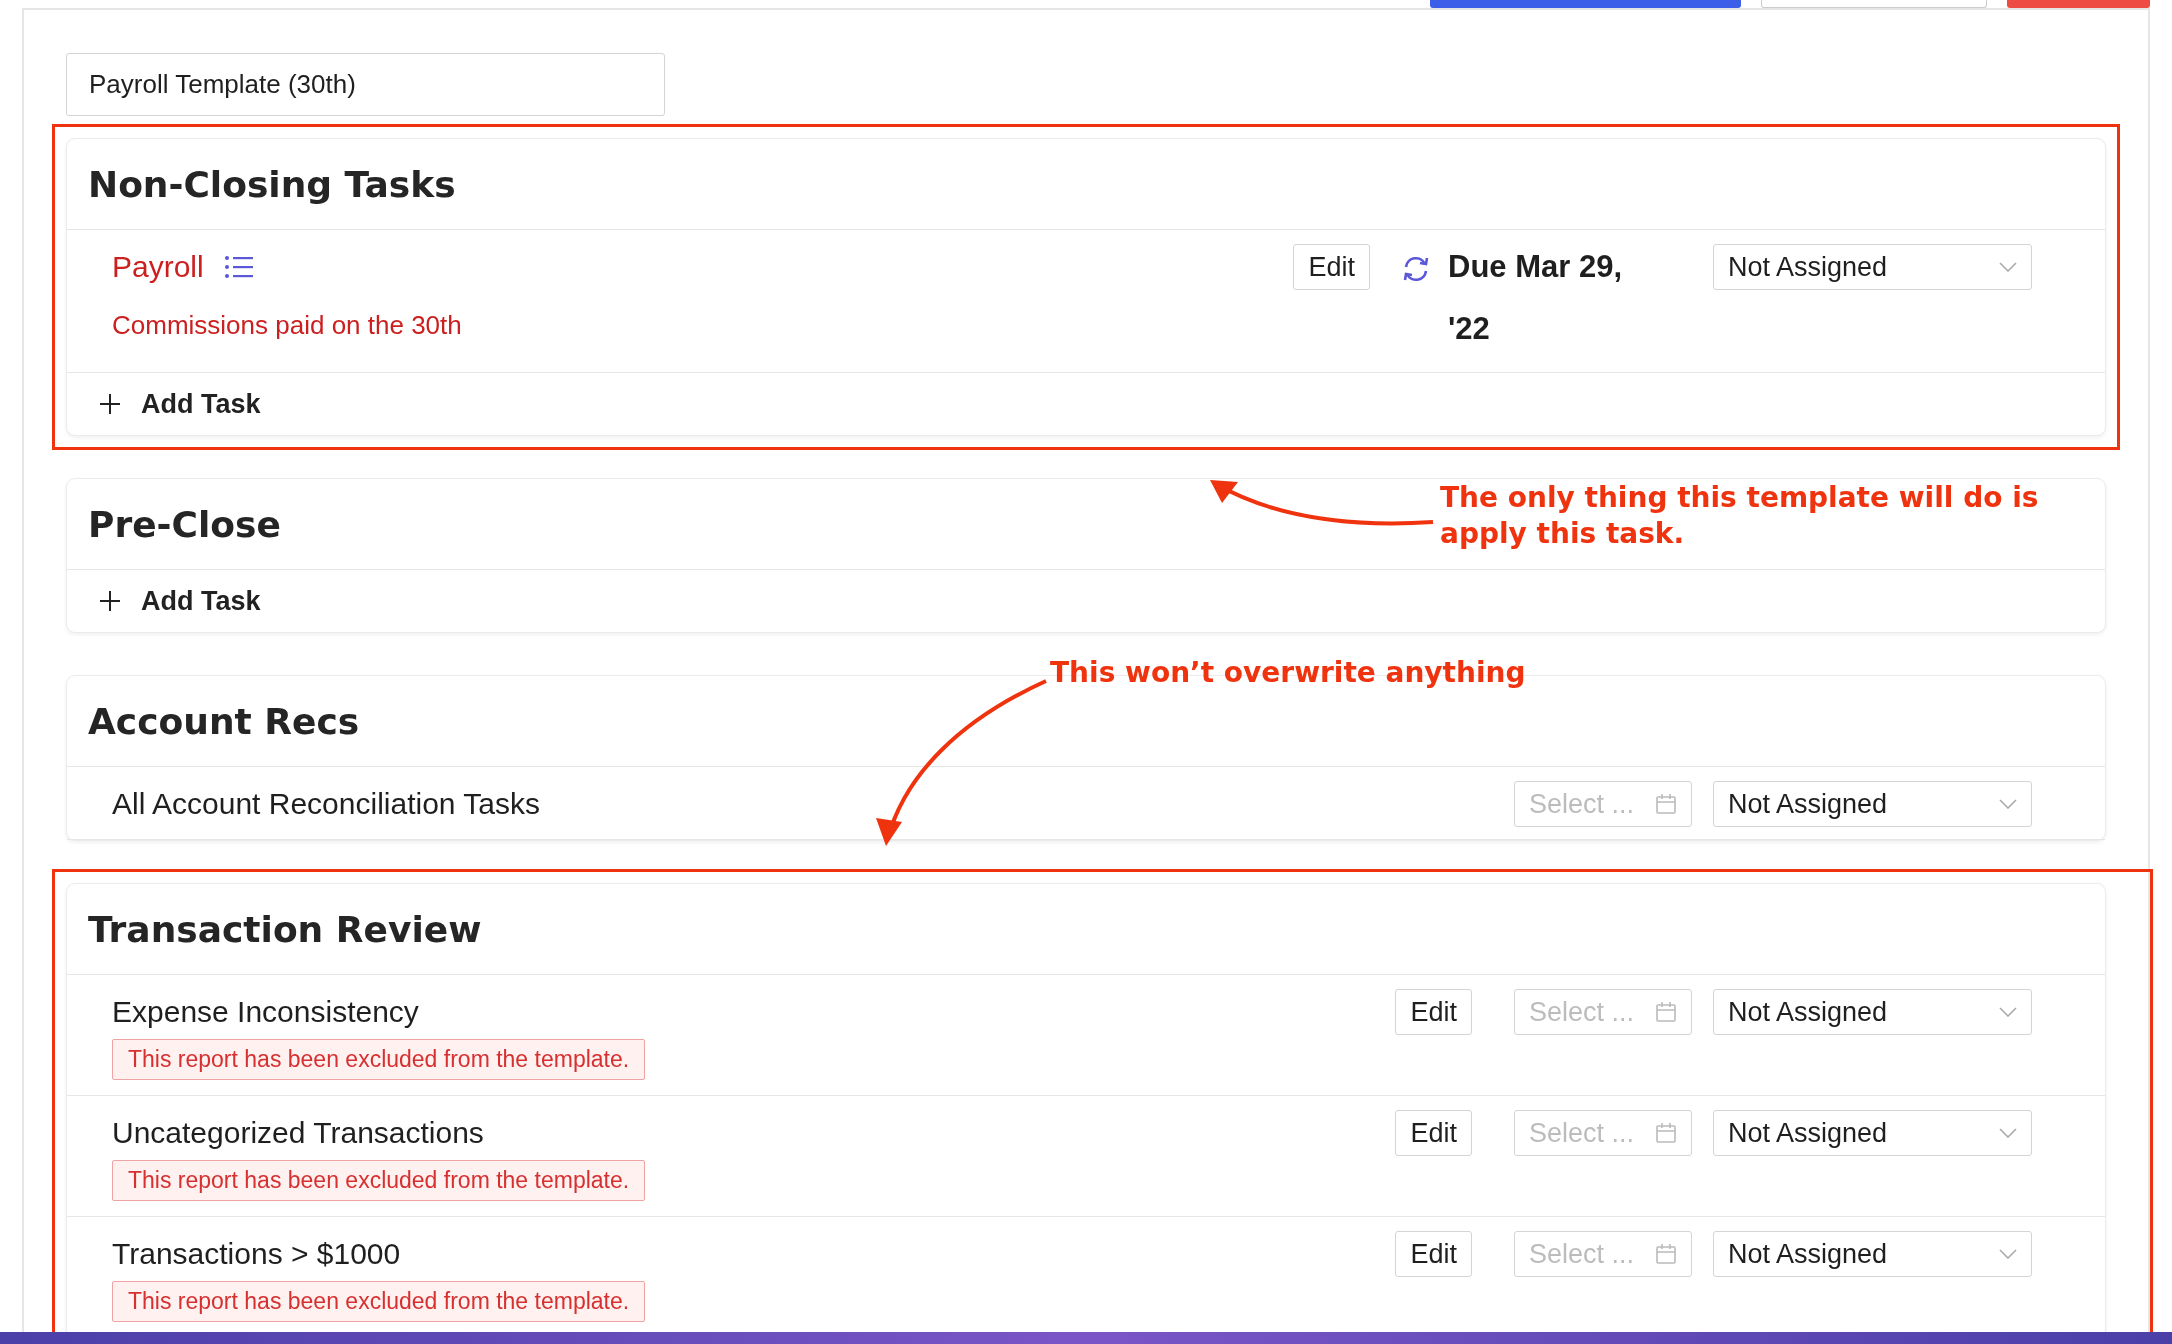 This screenshot has height=1344, width=2172. What do you see at coordinates (184, 524) in the screenshot?
I see `section-title: Pre-Close` at bounding box center [184, 524].